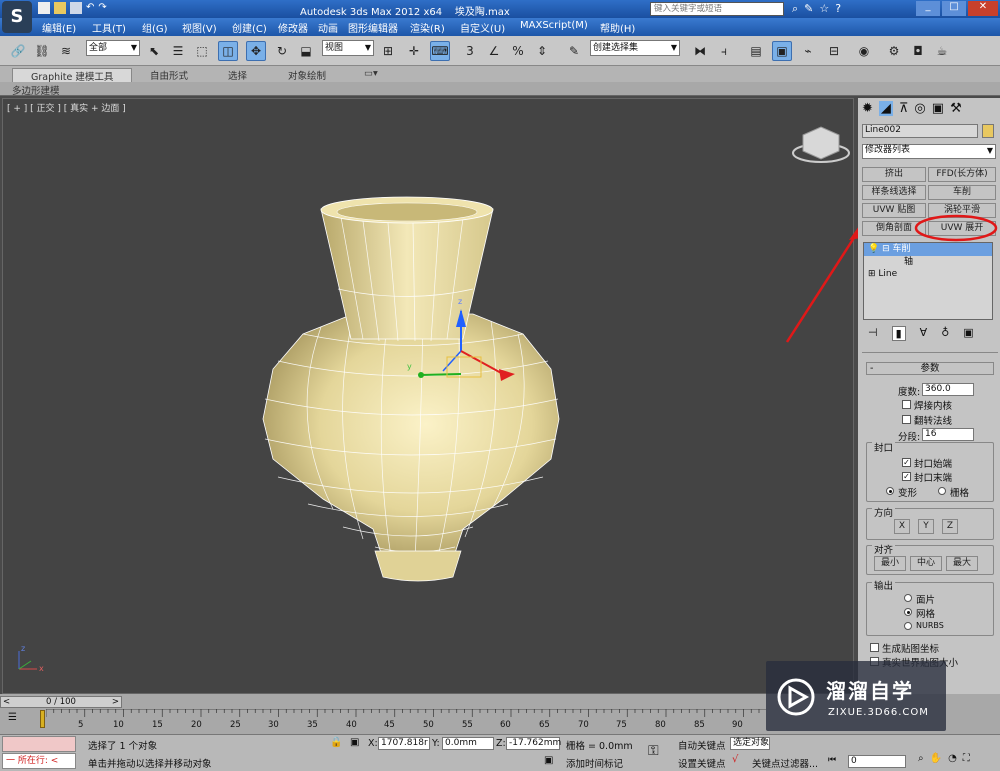  What do you see at coordinates (894, 192) in the screenshot?
I see `spline-select-button: 样条线选择` at bounding box center [894, 192].